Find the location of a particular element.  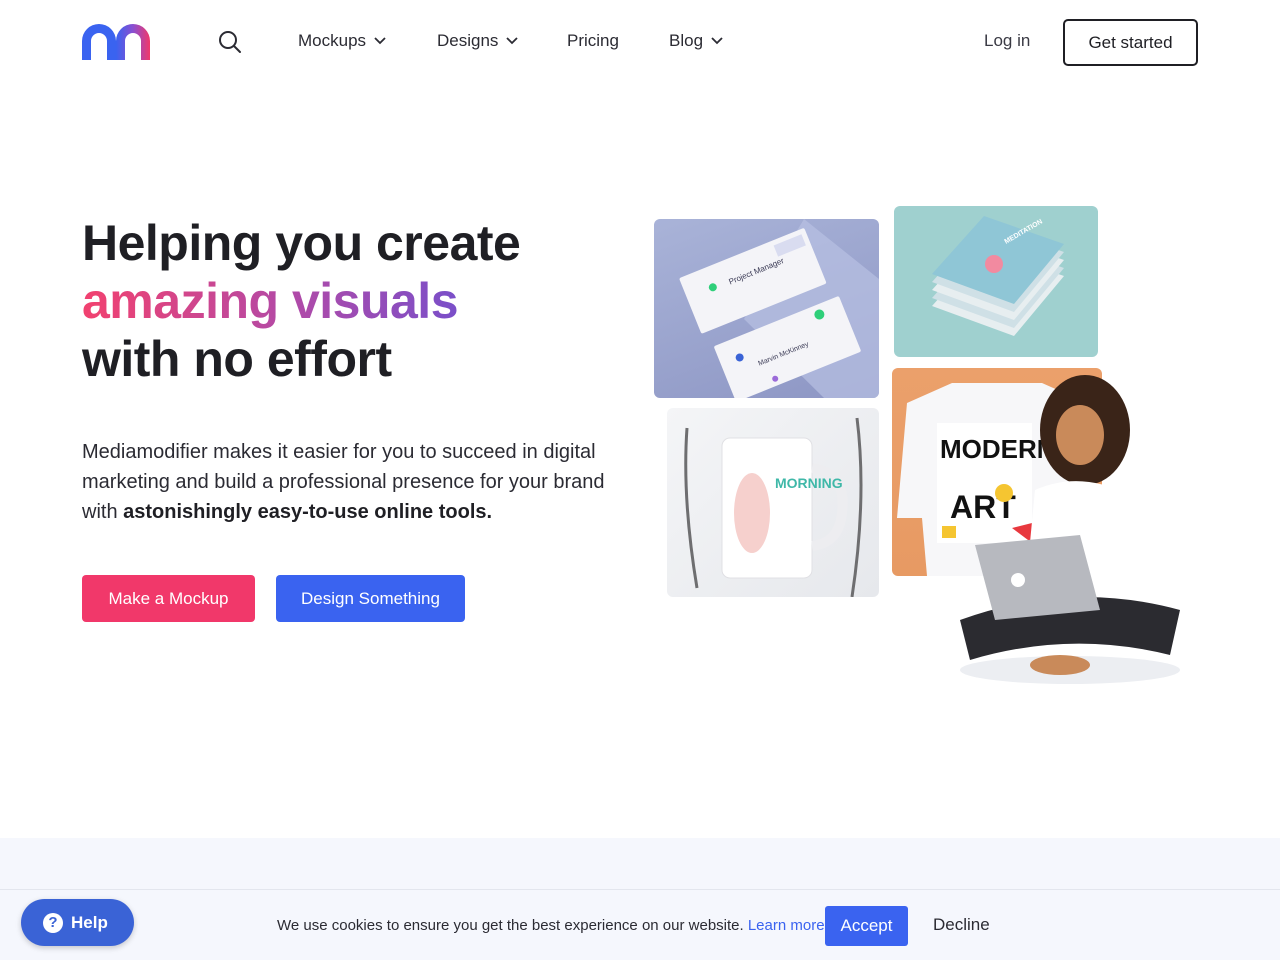

woman-with-laptop-image is located at coordinates (1070, 529).